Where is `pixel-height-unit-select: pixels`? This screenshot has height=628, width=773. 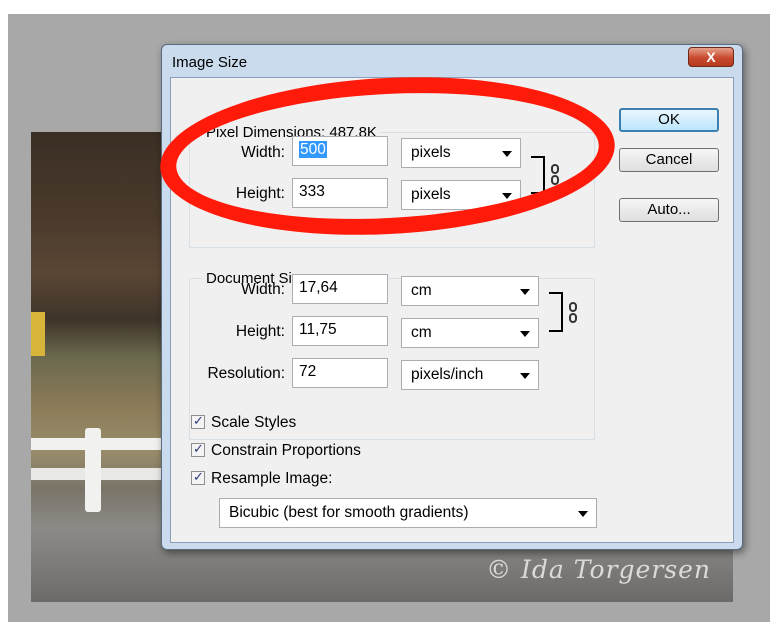 pixel-height-unit-select: pixels is located at coordinates (461, 195).